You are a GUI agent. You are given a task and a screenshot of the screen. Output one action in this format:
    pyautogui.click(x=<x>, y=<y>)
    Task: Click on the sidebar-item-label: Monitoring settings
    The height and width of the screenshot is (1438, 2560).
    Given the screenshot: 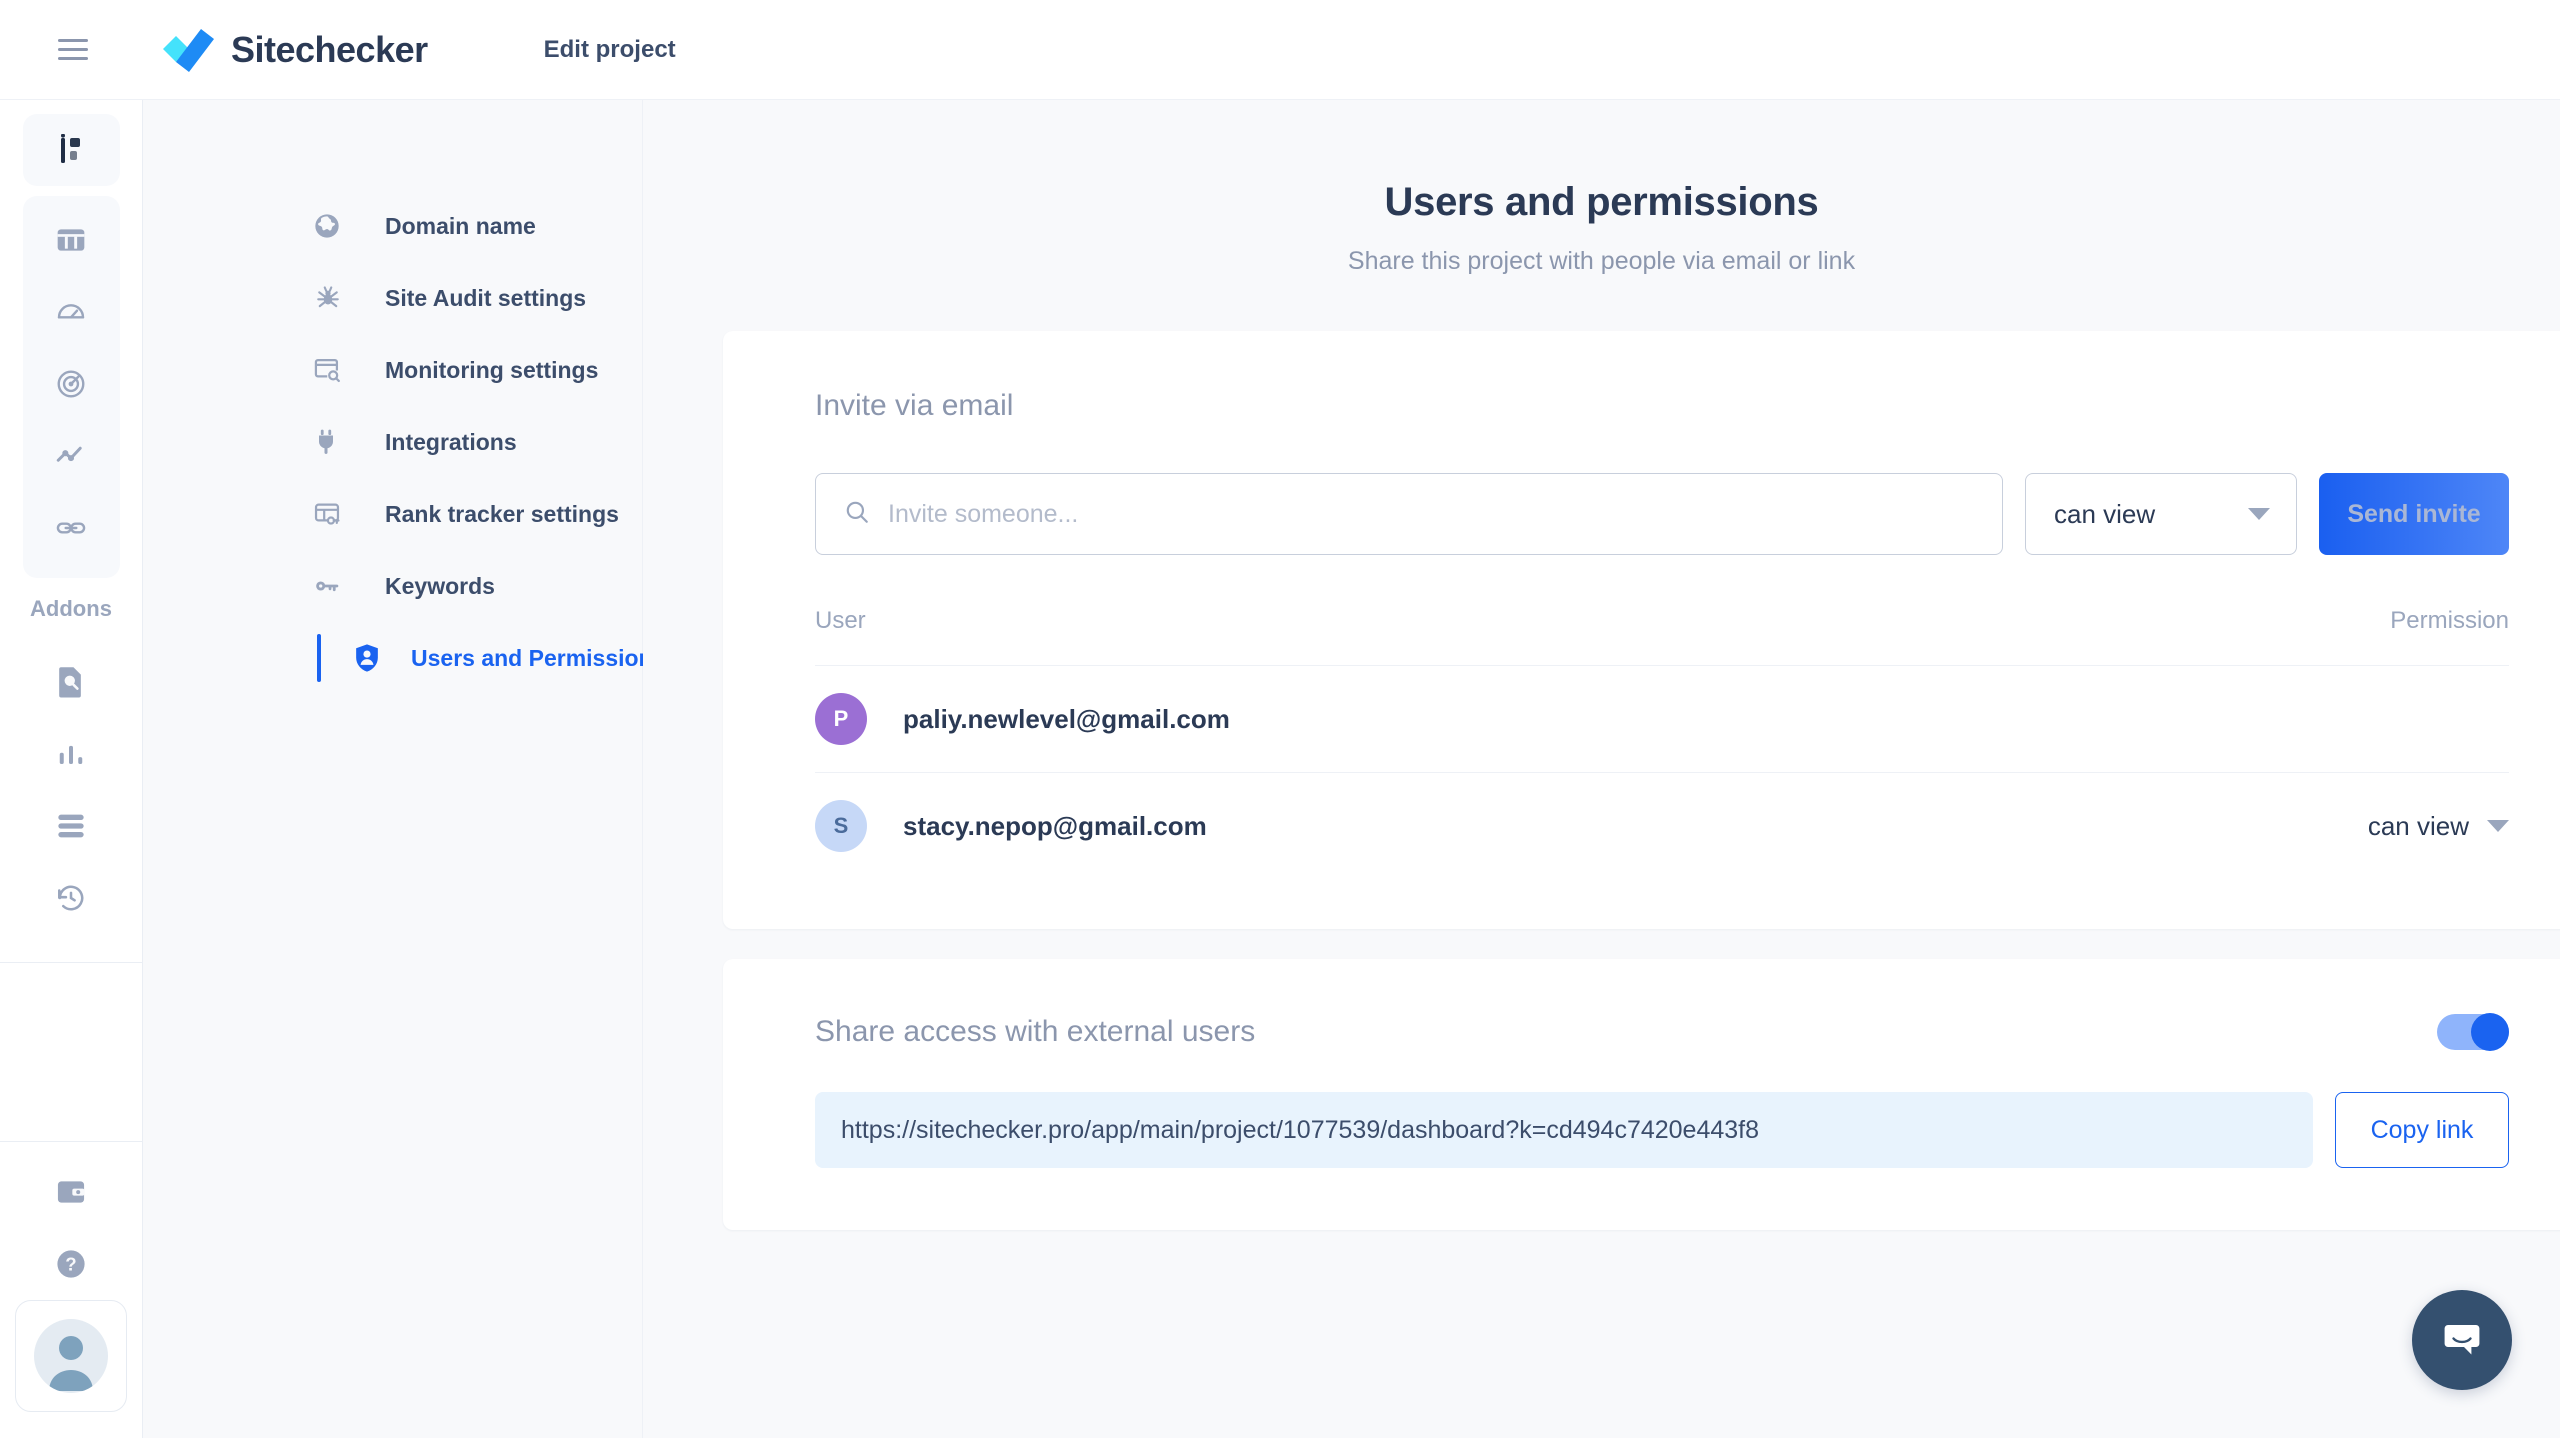 What is the action you would take?
    pyautogui.click(x=492, y=369)
    